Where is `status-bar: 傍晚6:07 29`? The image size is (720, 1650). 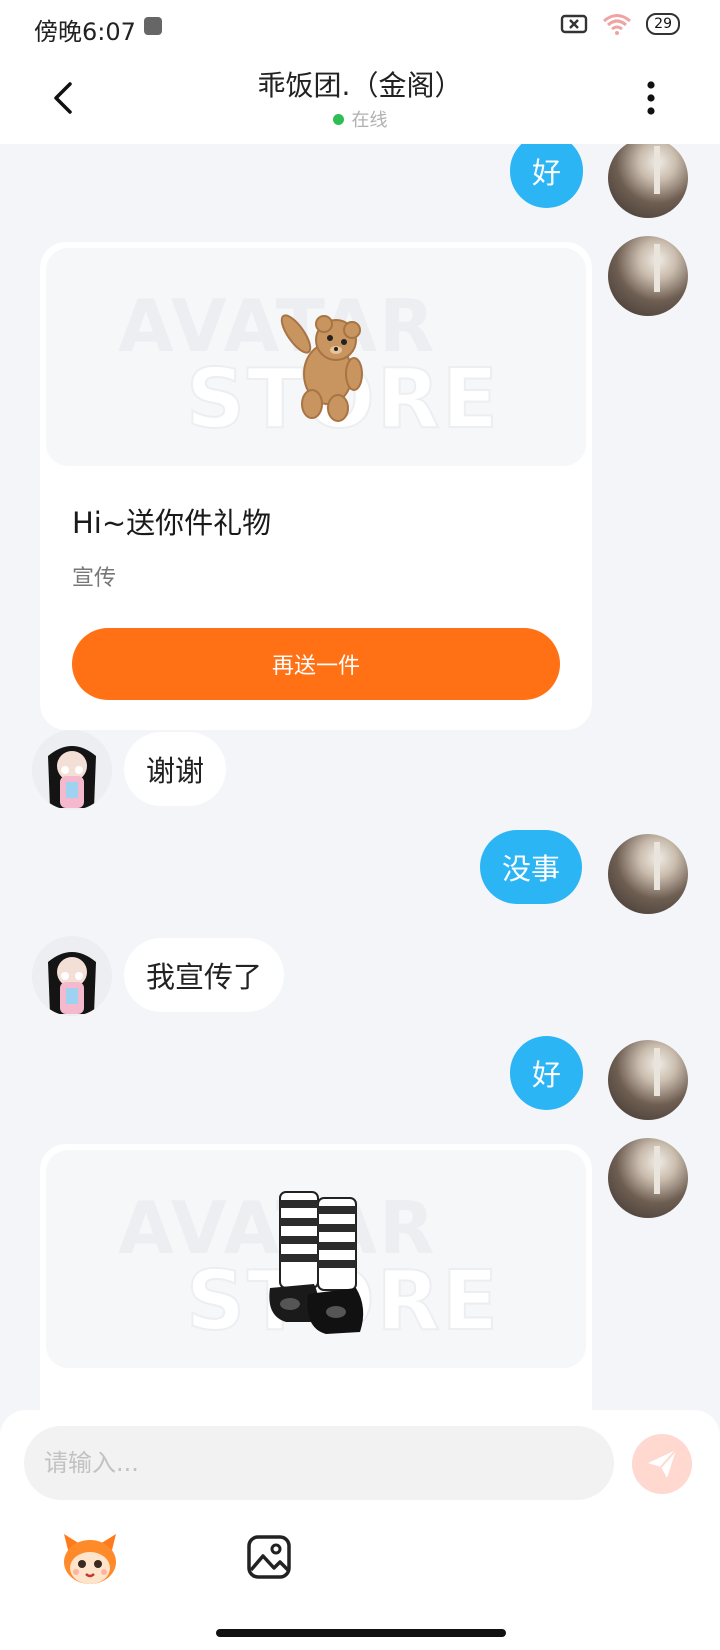
status-bar: 傍晚6:07 29 is located at coordinates (360, 27).